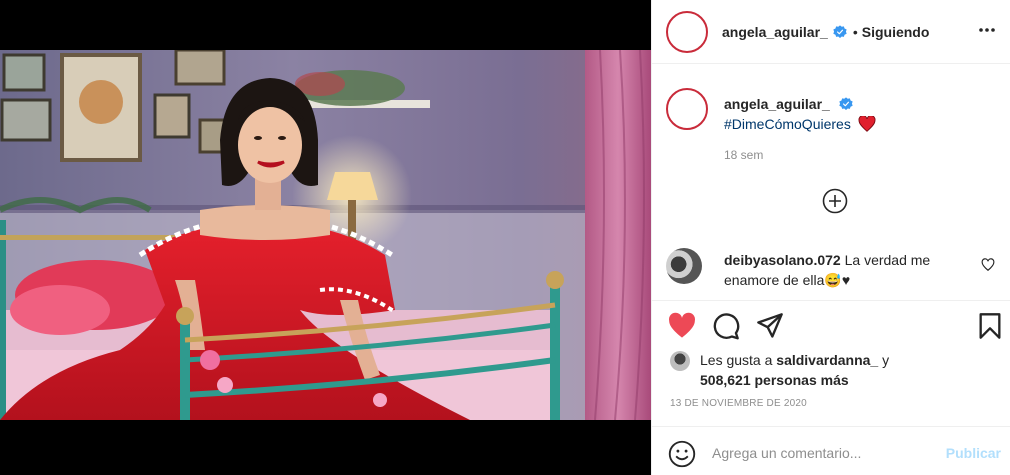 The width and height of the screenshot is (1010, 475). What do you see at coordinates (770, 326) in the screenshot?
I see `paper-plane-icon` at bounding box center [770, 326].